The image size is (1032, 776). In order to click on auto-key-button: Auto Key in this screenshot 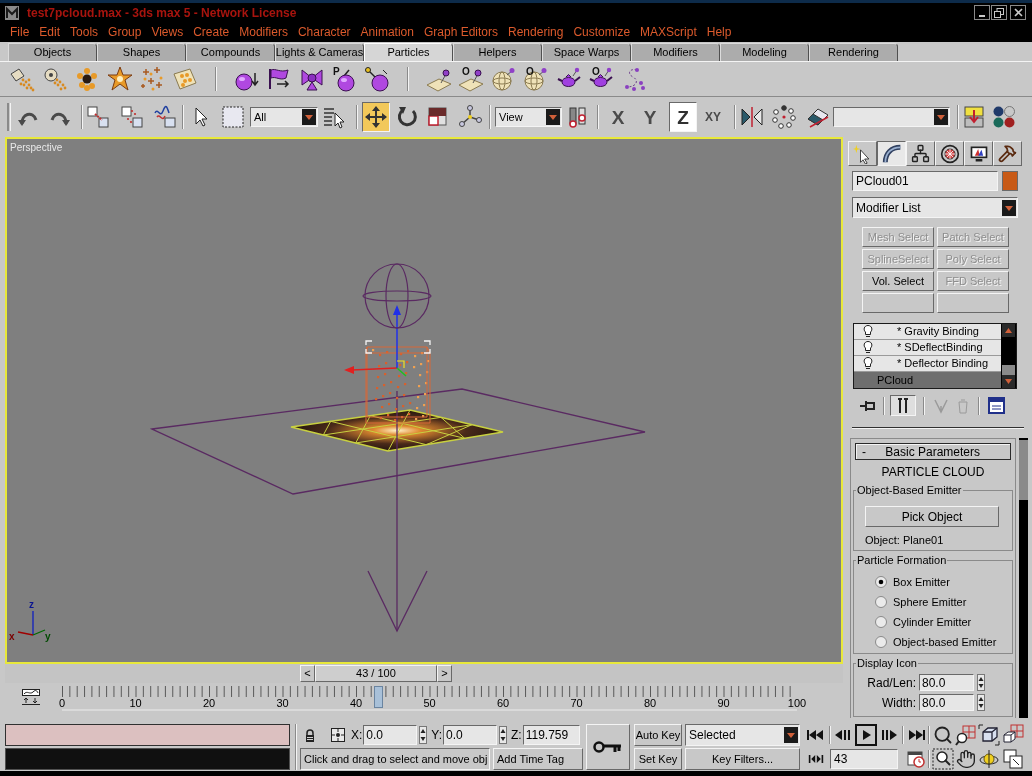, I will do `click(658, 735)`.